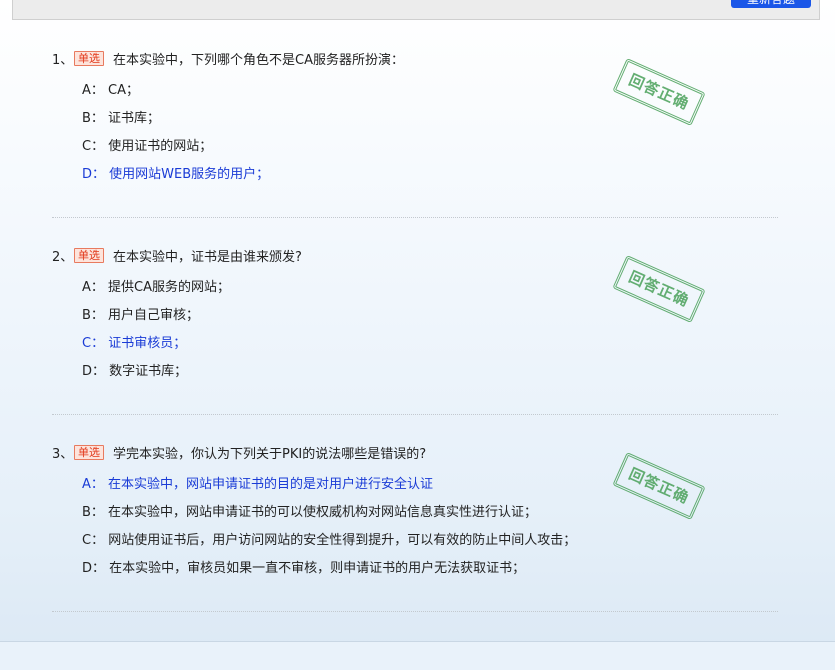  What do you see at coordinates (430, 181) in the screenshot?
I see `option-d: D： 使用网站WEB服务的用户；` at bounding box center [430, 181].